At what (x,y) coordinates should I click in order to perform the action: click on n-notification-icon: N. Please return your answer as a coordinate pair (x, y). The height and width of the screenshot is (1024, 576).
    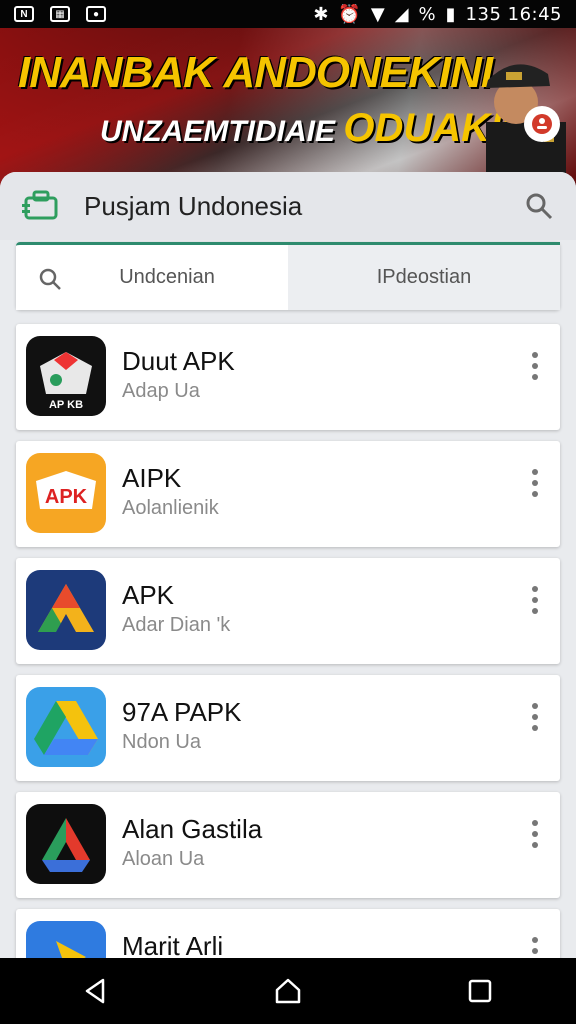
    Looking at the image, I should click on (24, 14).